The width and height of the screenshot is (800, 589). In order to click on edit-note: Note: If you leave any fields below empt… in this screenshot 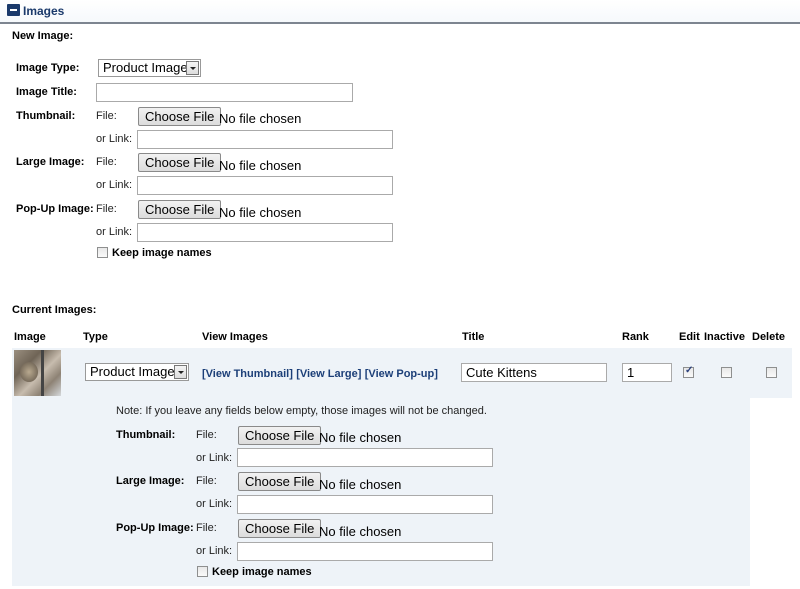, I will do `click(301, 411)`.